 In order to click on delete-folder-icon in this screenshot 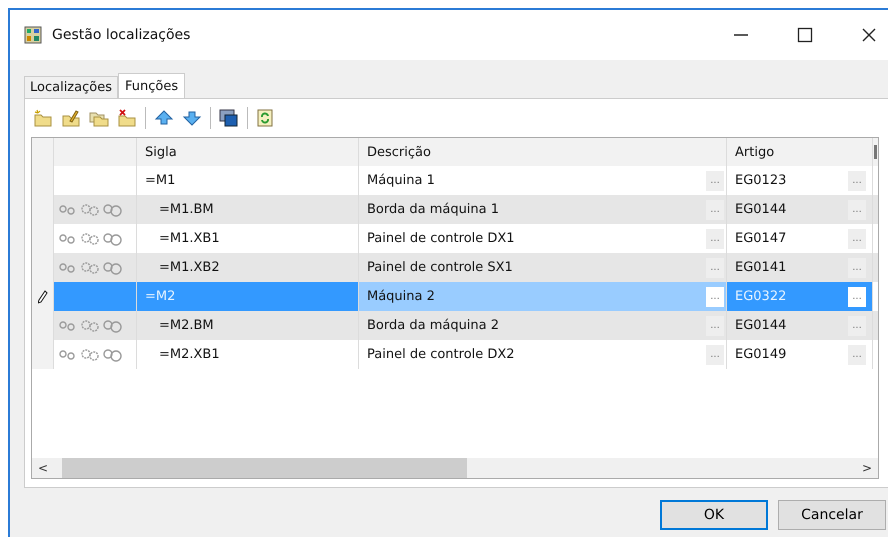, I will do `click(127, 118)`.